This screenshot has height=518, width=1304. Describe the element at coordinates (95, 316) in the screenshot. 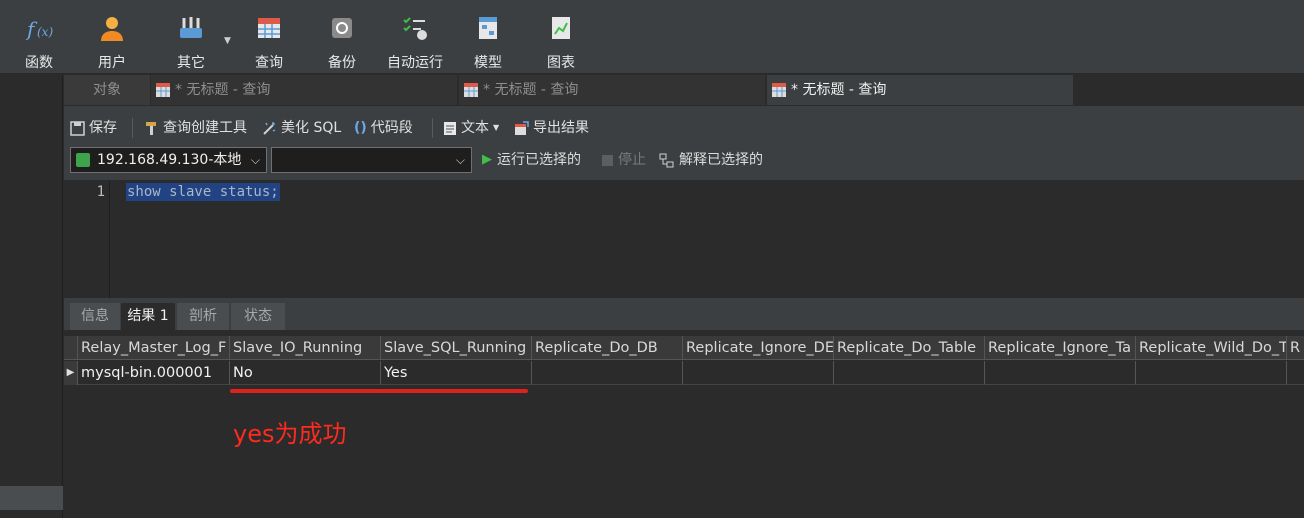

I see `tab-info: 信息` at that location.